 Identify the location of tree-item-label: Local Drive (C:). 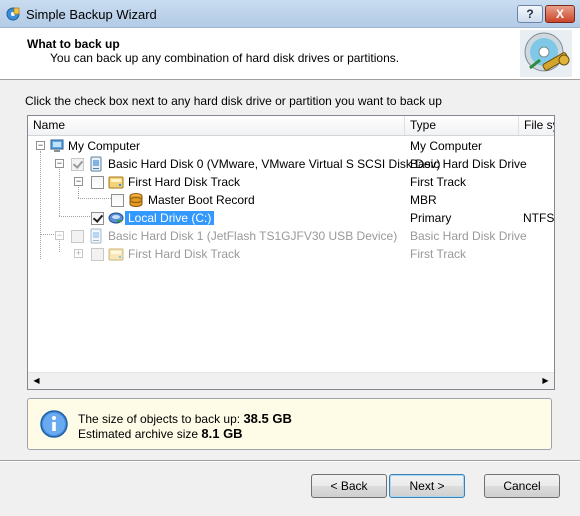
(170, 218).